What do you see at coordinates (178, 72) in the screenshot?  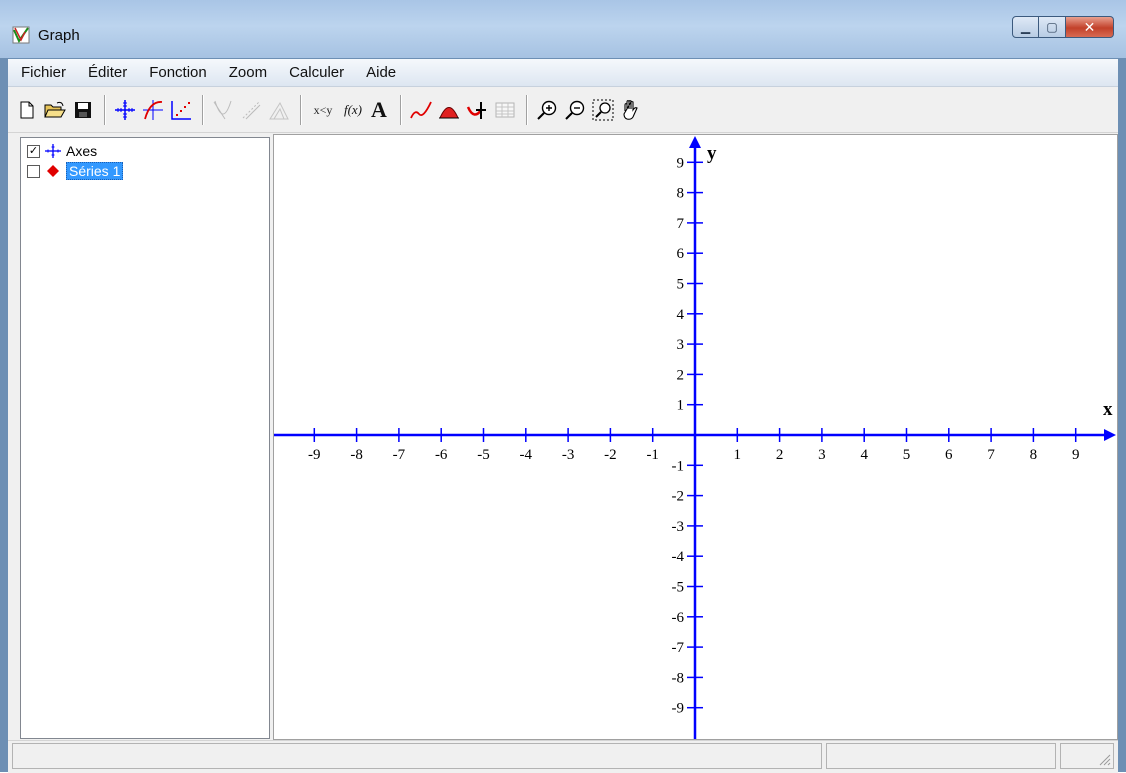 I see `menu-fonction: Fonction` at bounding box center [178, 72].